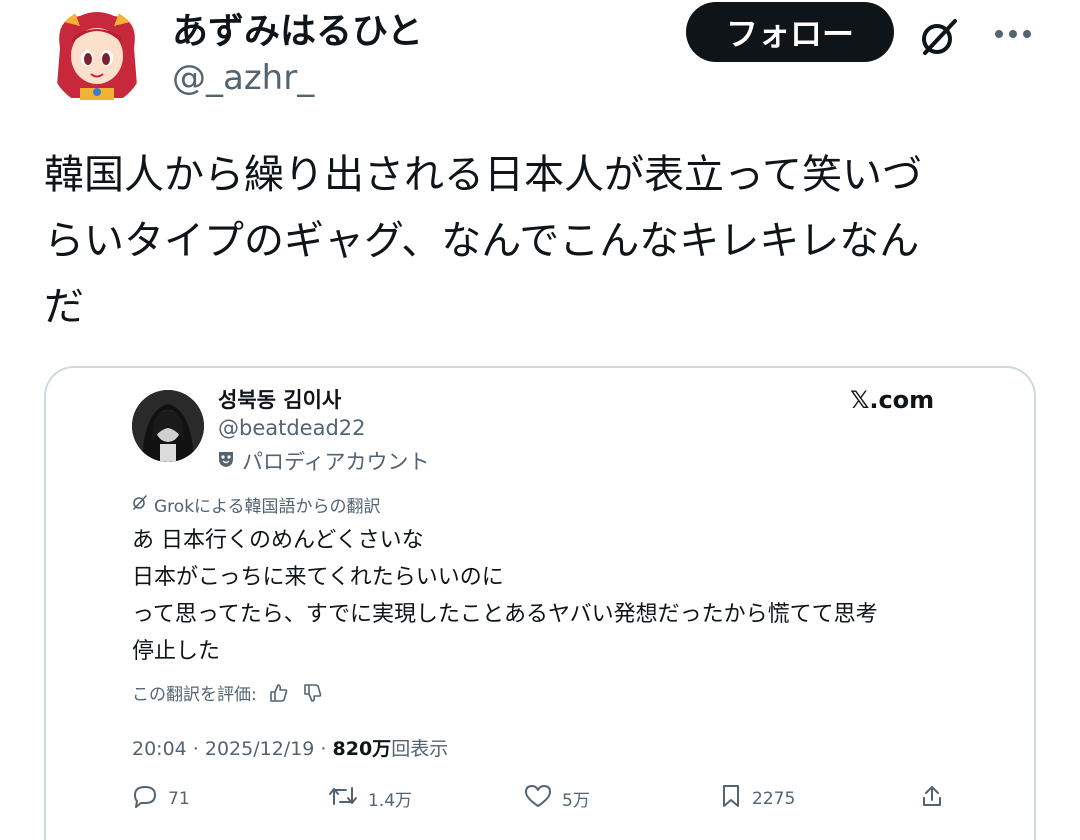  I want to click on author-handle: @_azhr_, so click(243, 78).